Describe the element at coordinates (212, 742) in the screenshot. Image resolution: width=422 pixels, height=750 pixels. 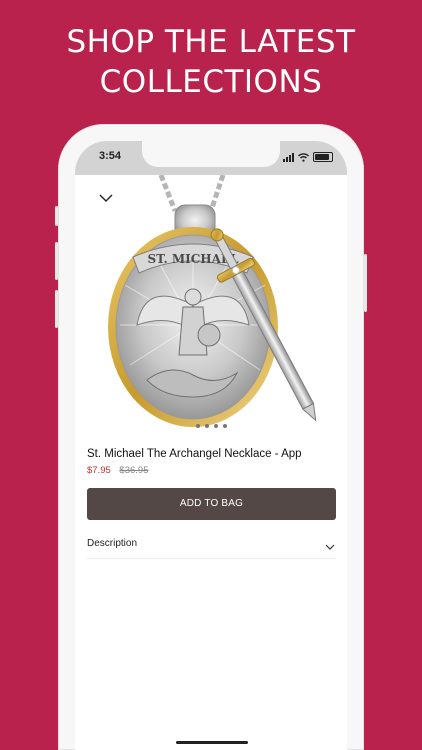
I see `home-indicator` at that location.